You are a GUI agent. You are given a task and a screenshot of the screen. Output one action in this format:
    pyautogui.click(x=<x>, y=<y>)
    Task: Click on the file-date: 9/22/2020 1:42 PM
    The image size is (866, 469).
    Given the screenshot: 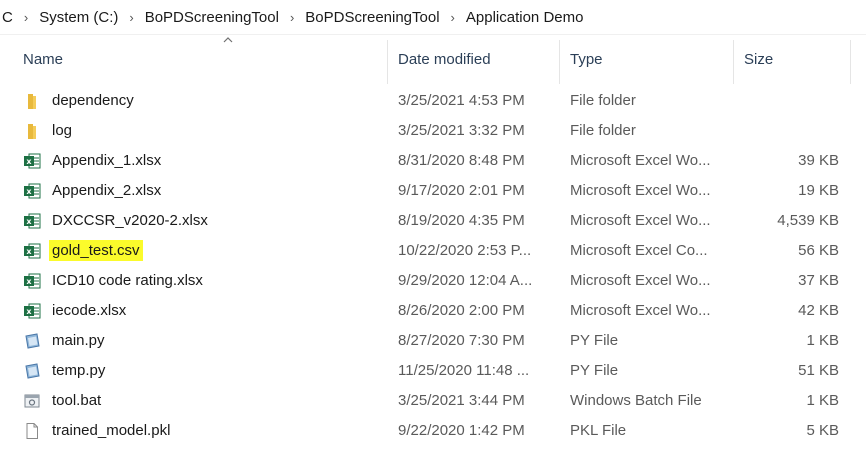 What is the action you would take?
    pyautogui.click(x=461, y=430)
    